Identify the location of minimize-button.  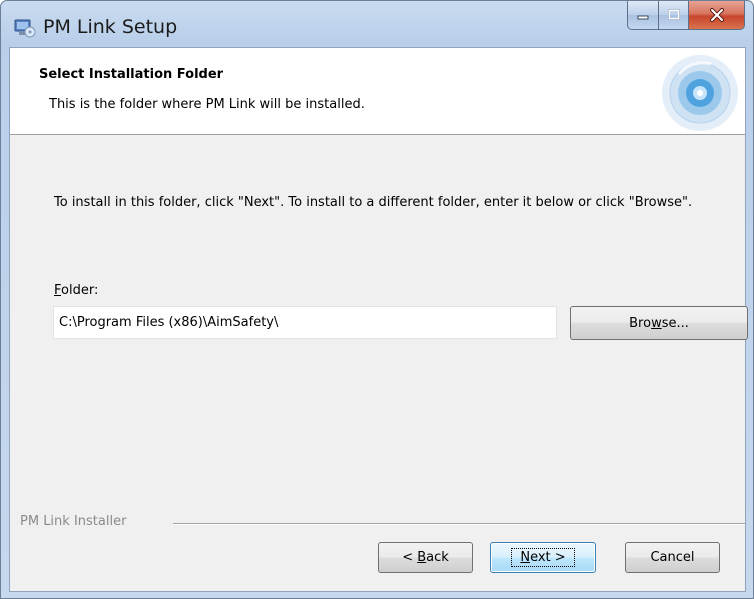
(643, 15).